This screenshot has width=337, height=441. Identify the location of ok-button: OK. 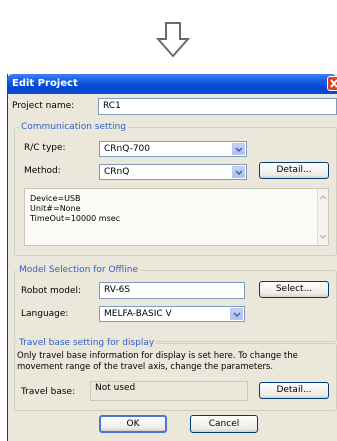
(133, 424).